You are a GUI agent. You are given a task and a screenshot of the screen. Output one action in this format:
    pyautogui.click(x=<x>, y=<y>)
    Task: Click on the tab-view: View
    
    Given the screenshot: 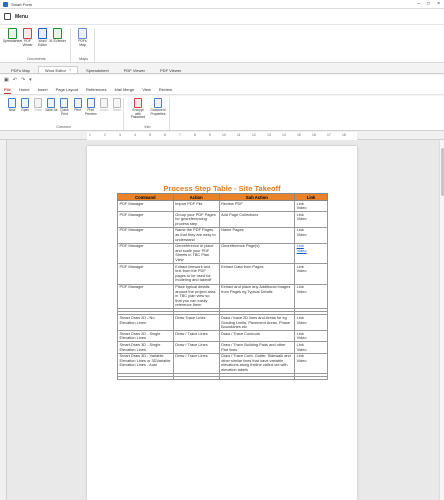 What is the action you would take?
    pyautogui.click(x=146, y=89)
    